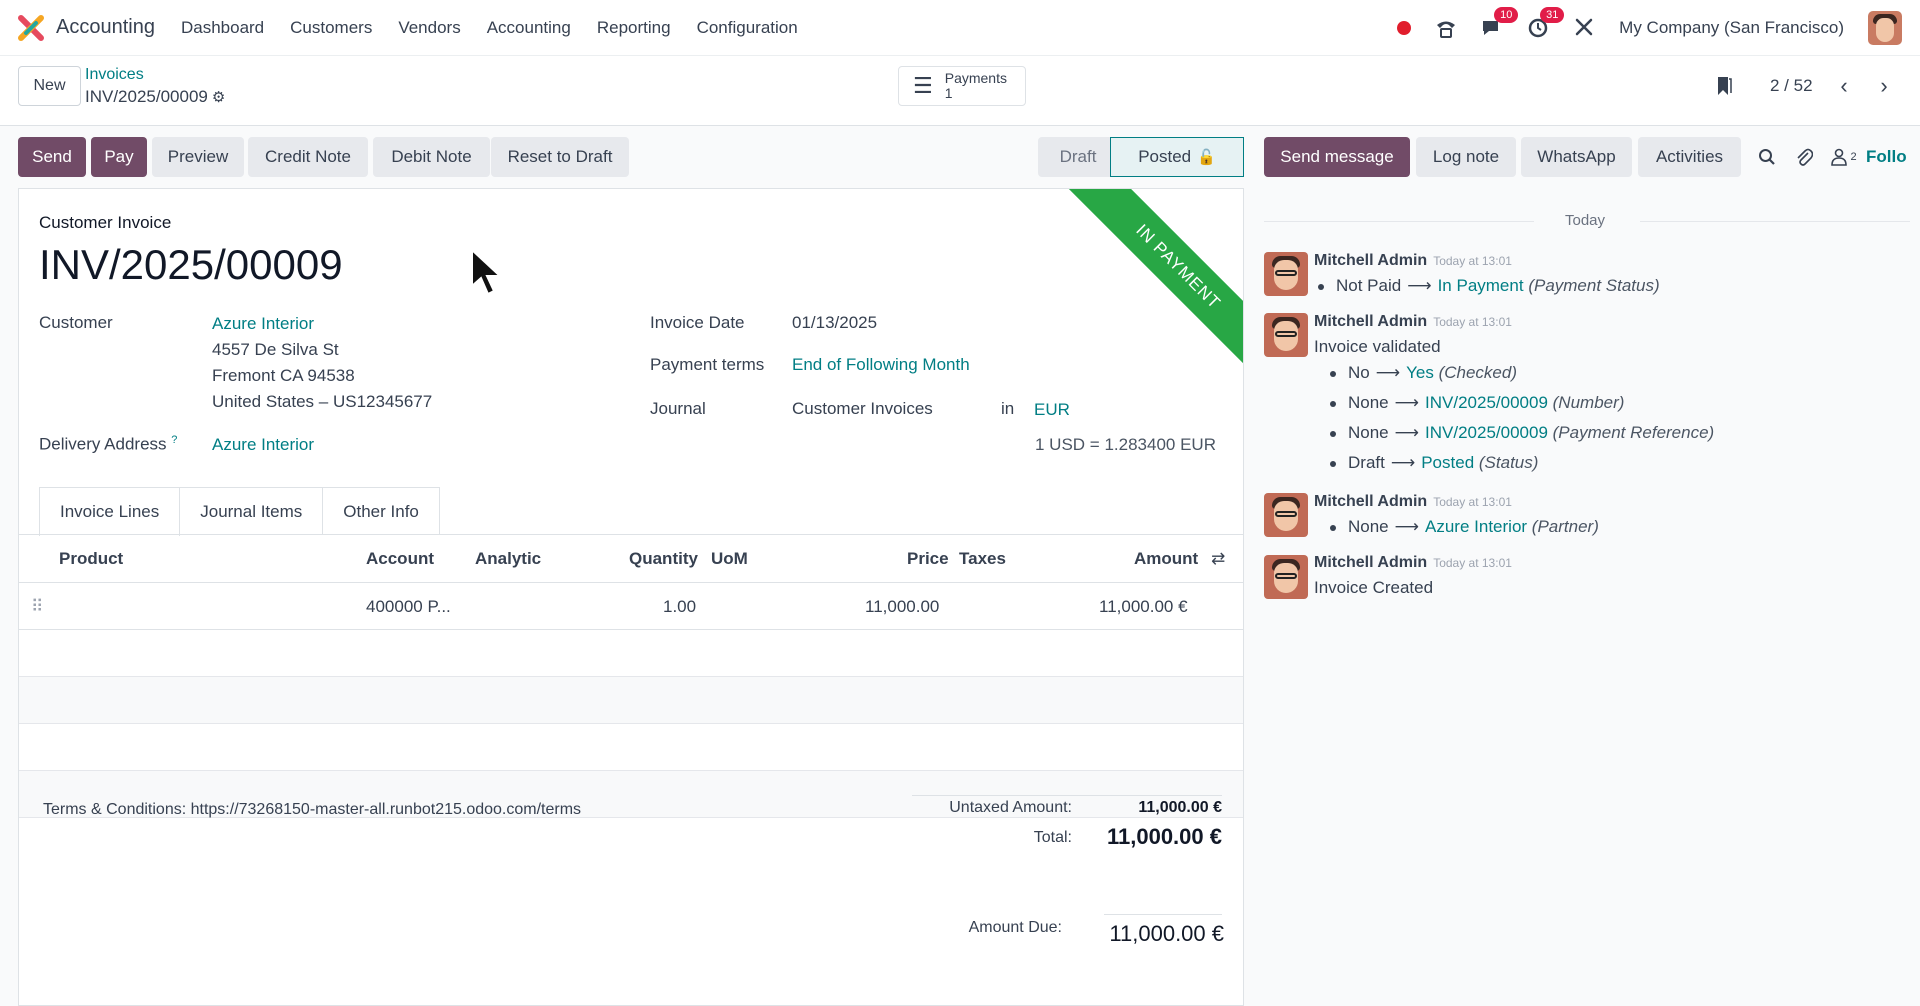 This screenshot has height=1006, width=1920. What do you see at coordinates (948, 93) in the screenshot?
I see `payments-count: 1` at bounding box center [948, 93].